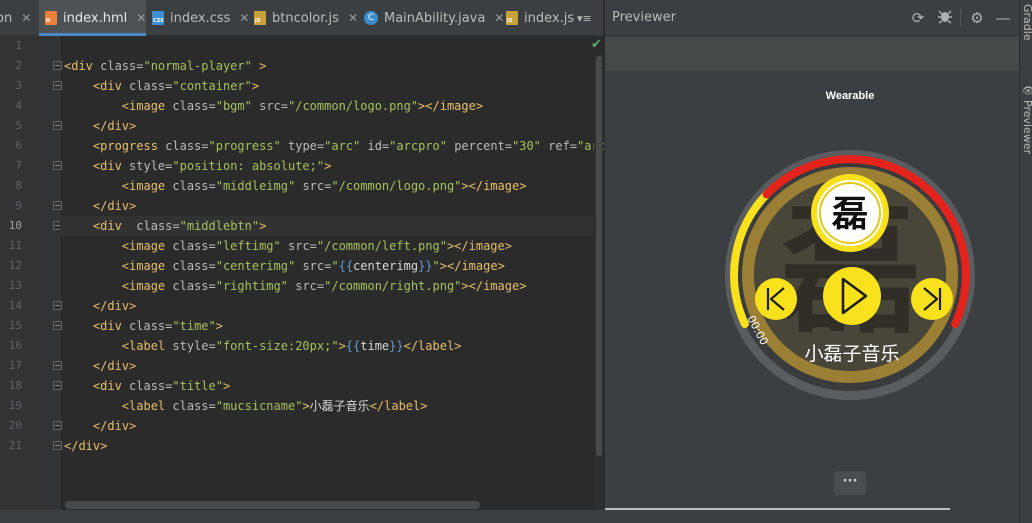 This screenshot has height=523, width=1032. I want to click on settings-gear-icon: ⚙, so click(977, 18).